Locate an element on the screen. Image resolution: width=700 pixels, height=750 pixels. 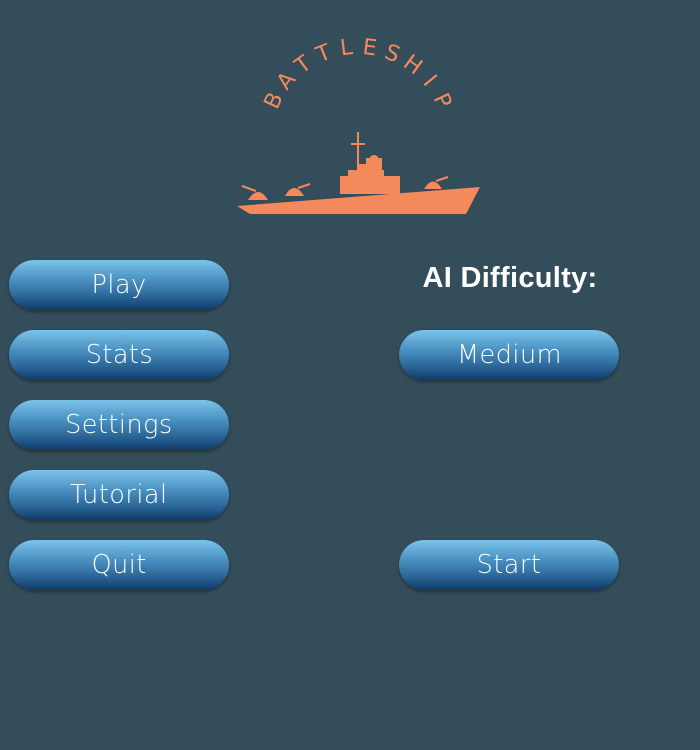
ai-difficulty-button: Medium is located at coordinates (509, 355).